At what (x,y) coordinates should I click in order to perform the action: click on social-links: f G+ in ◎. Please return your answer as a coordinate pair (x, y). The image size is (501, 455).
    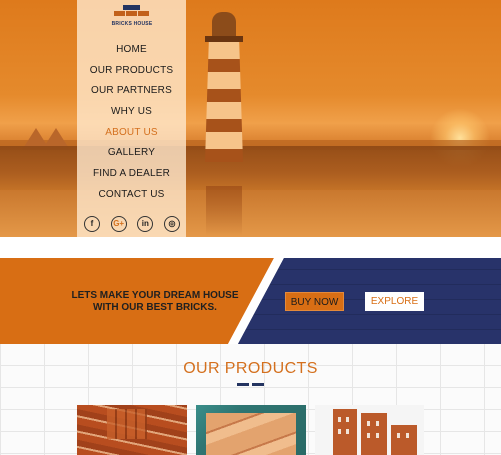
    Looking at the image, I should click on (132, 224).